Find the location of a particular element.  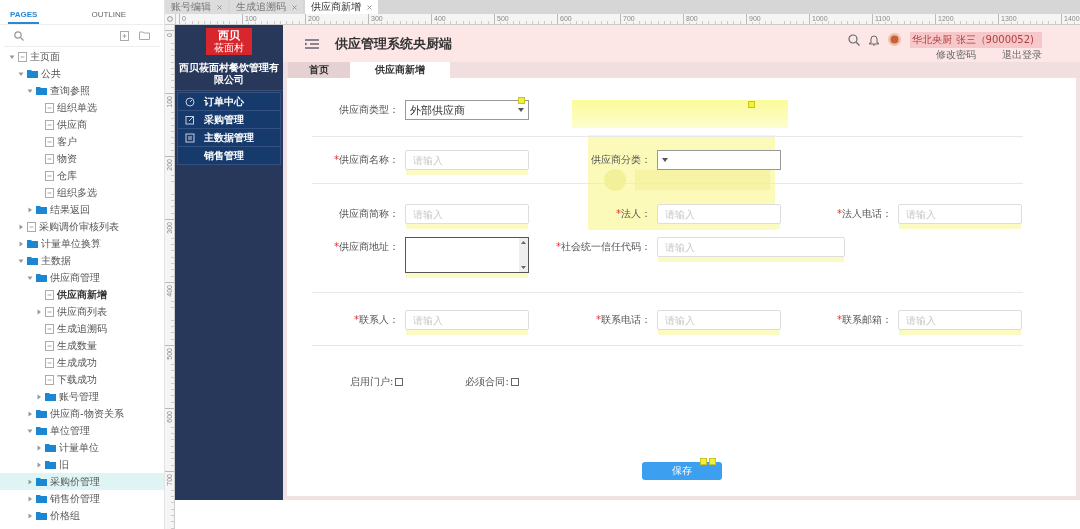

page-tree-item: 供应商新增 is located at coordinates (82, 294).